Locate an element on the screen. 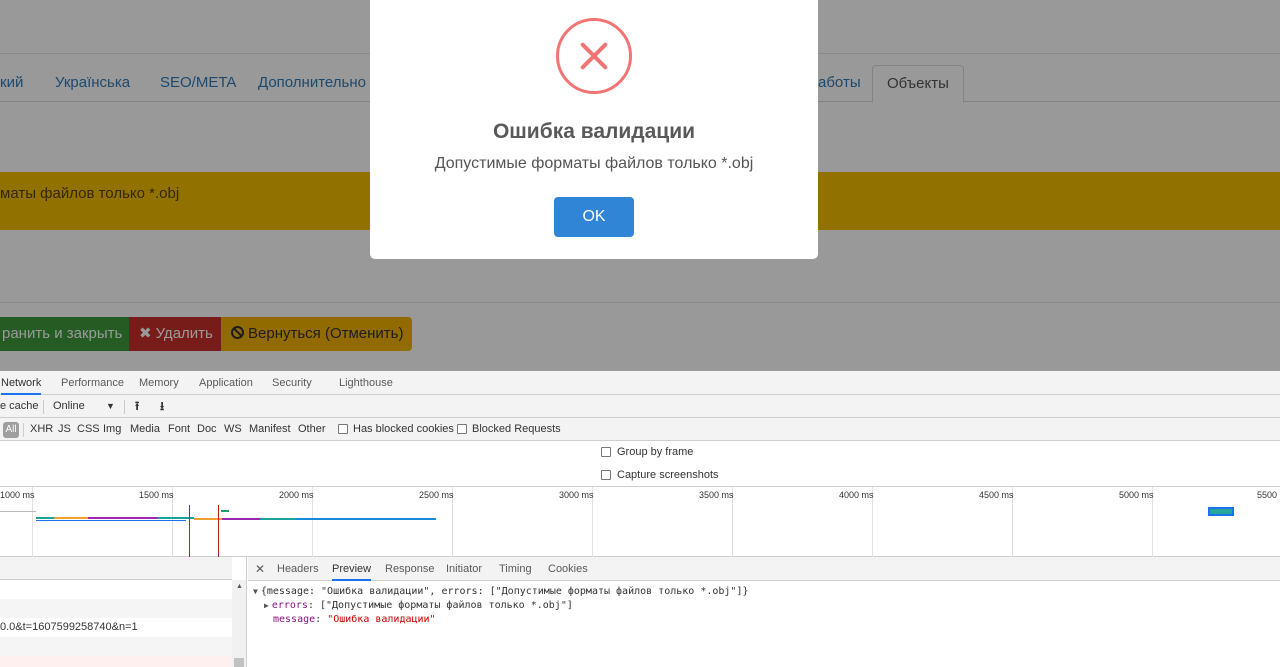 The image size is (1280, 667). filter-manifest: Manifest is located at coordinates (270, 429).